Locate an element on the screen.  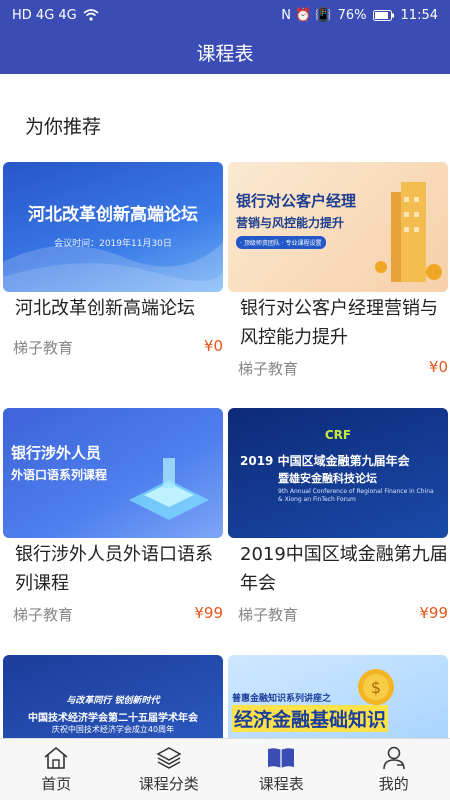
course-title: 银行涉外人员外语口语系列课程 is located at coordinates (115, 569).